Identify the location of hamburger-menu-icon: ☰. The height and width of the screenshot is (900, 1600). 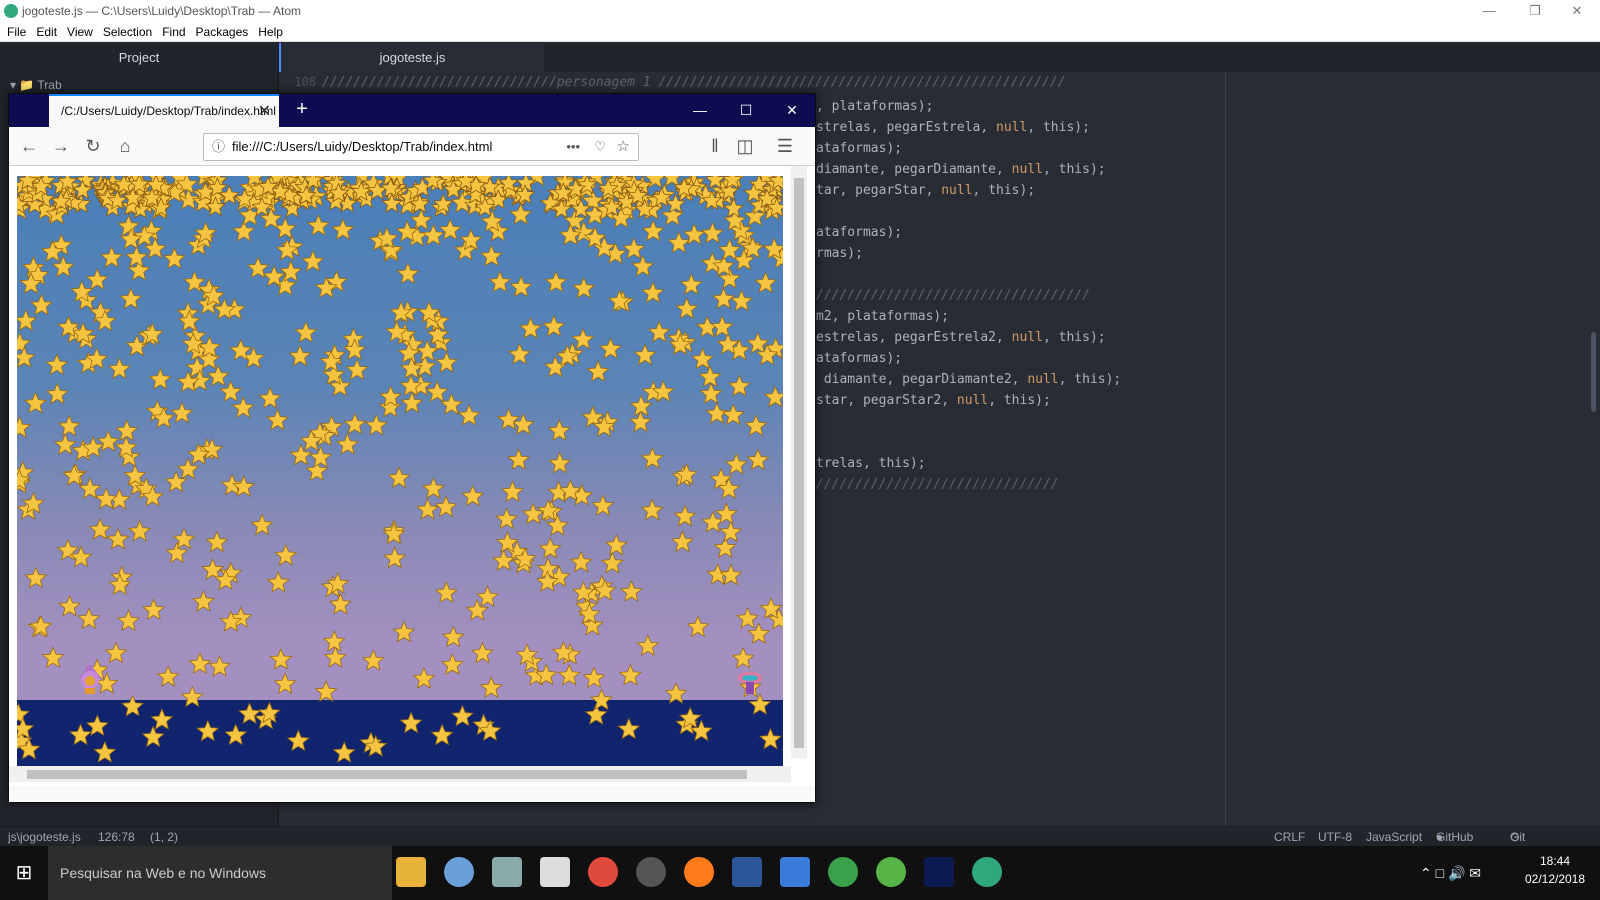
(785, 147).